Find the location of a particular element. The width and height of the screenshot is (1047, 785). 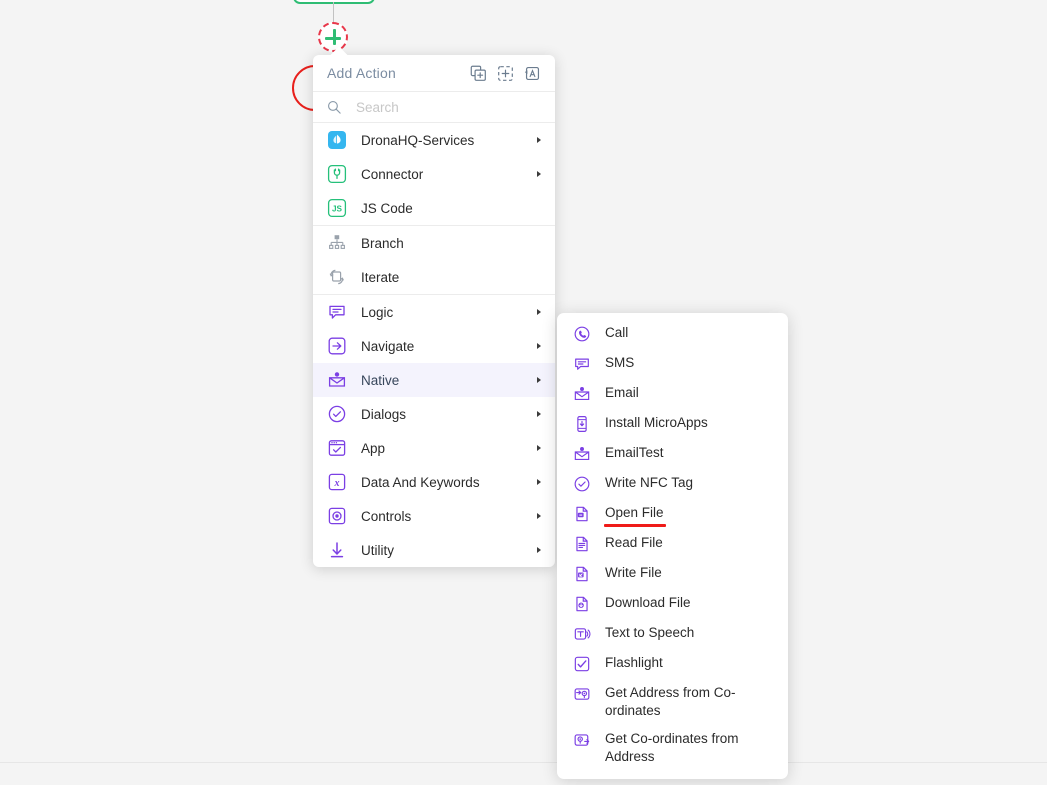

address-pin-icon is located at coordinates (582, 694).